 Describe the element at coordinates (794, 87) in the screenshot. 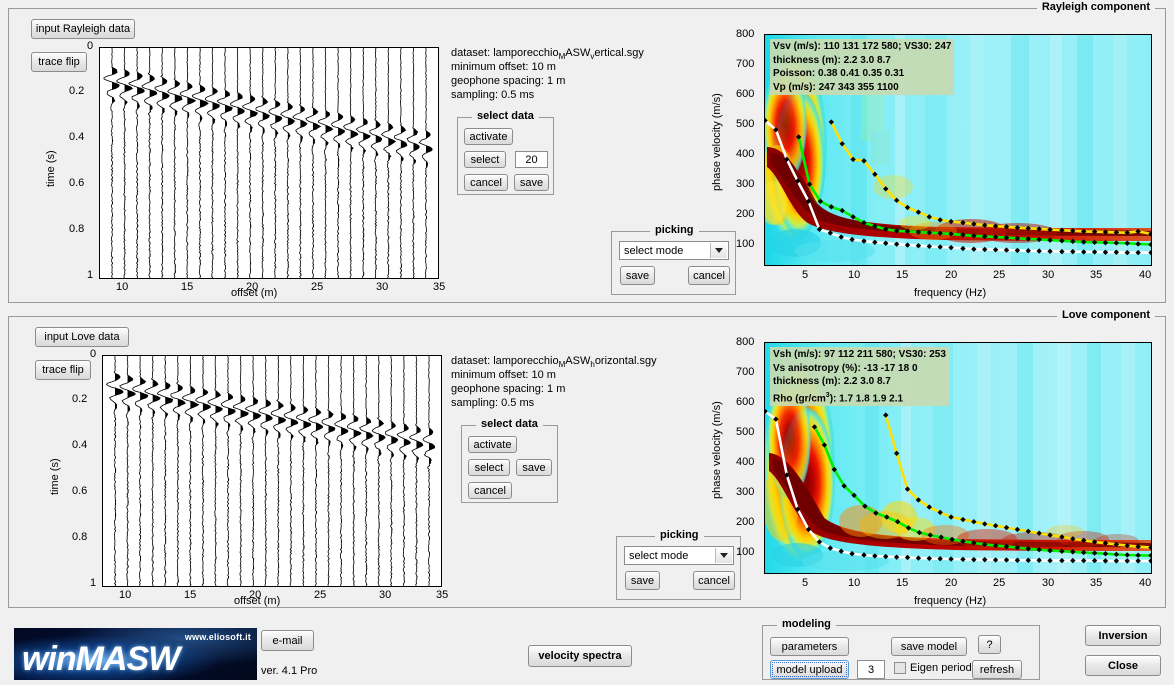

I see `rayleigh-vp-label: Vp (m/s):` at that location.